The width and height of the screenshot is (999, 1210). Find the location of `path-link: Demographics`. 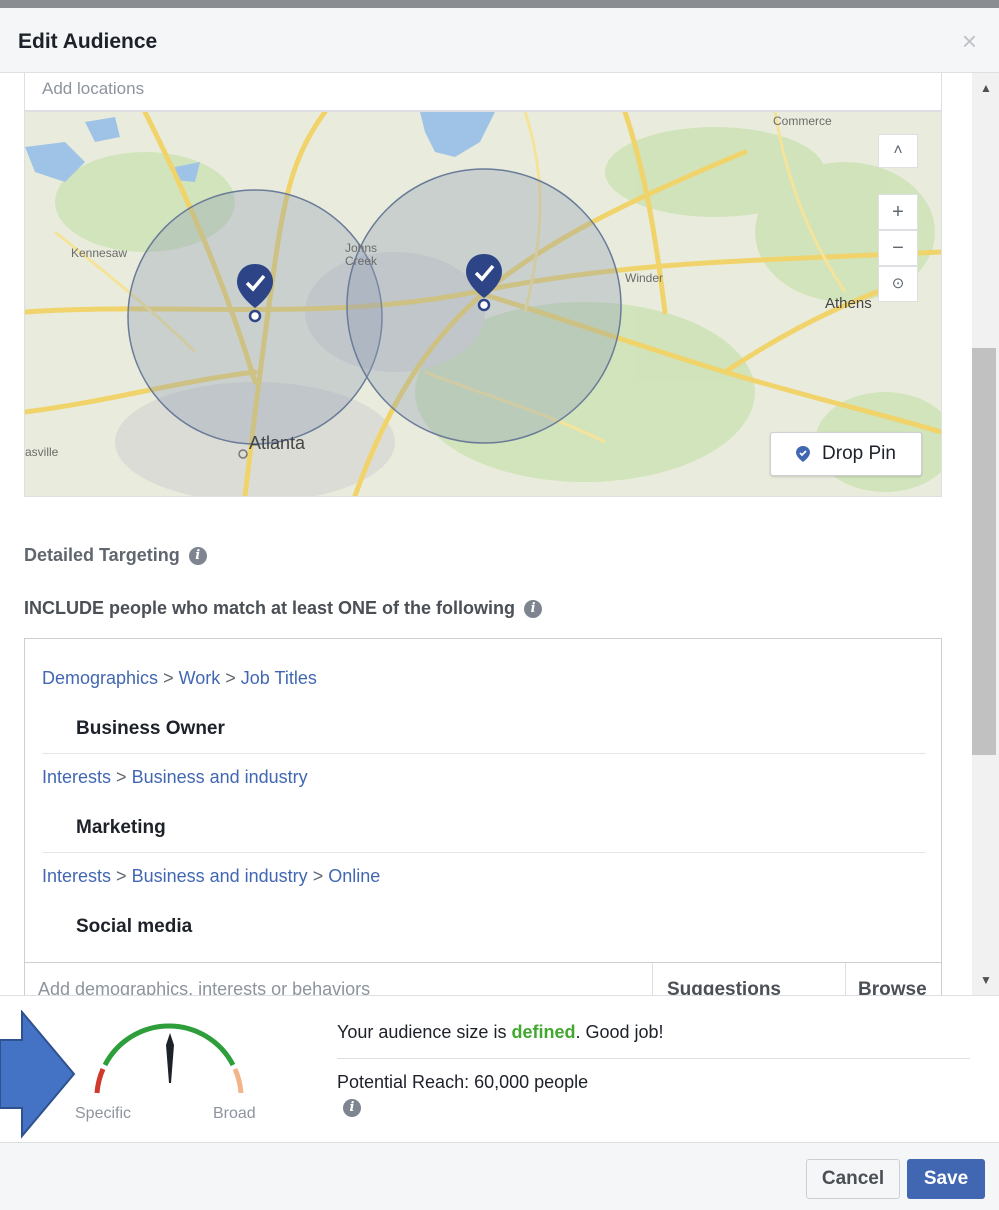

path-link: Demographics is located at coordinates (100, 678).